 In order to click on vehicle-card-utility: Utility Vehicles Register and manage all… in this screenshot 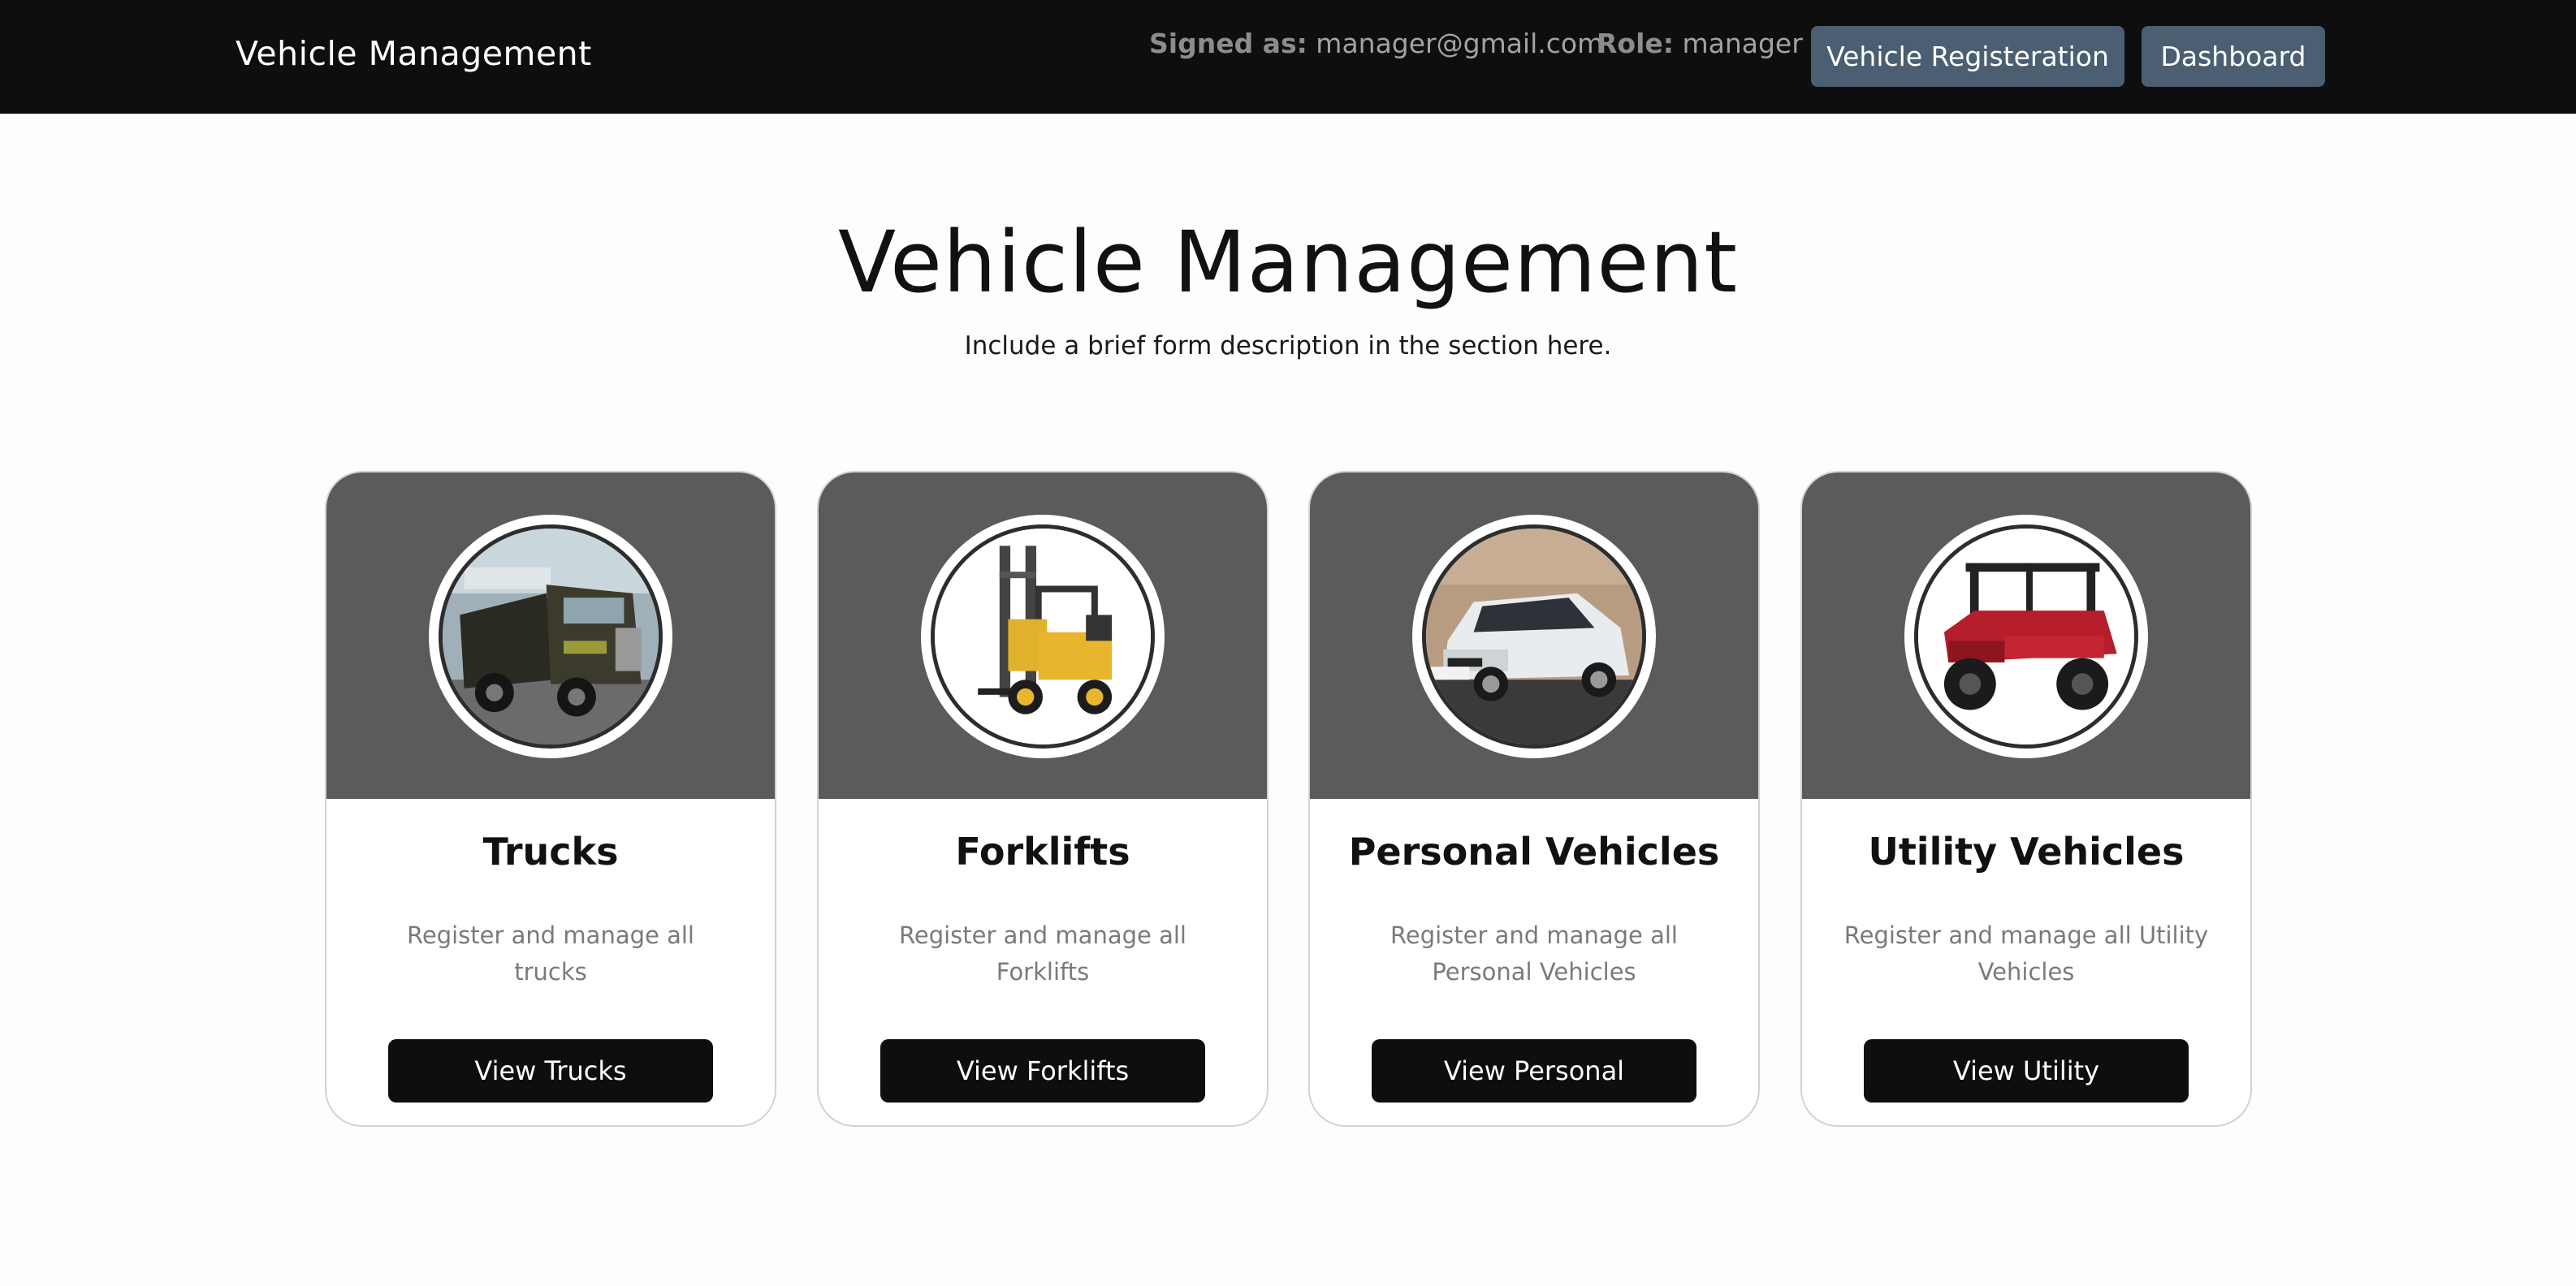, I will do `click(2026, 799)`.